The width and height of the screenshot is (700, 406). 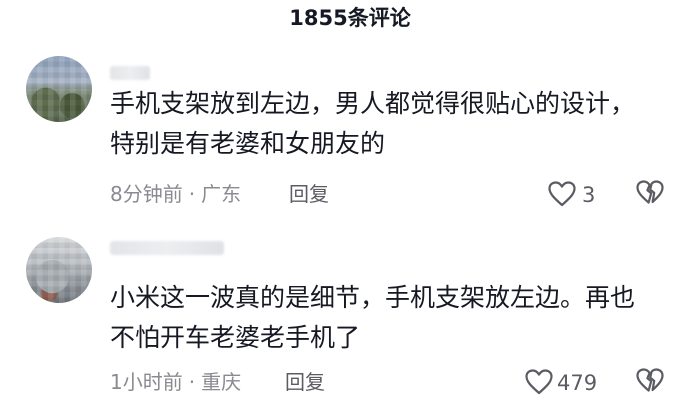 What do you see at coordinates (350, 18) in the screenshot?
I see `comments-count-title: 1855条评论` at bounding box center [350, 18].